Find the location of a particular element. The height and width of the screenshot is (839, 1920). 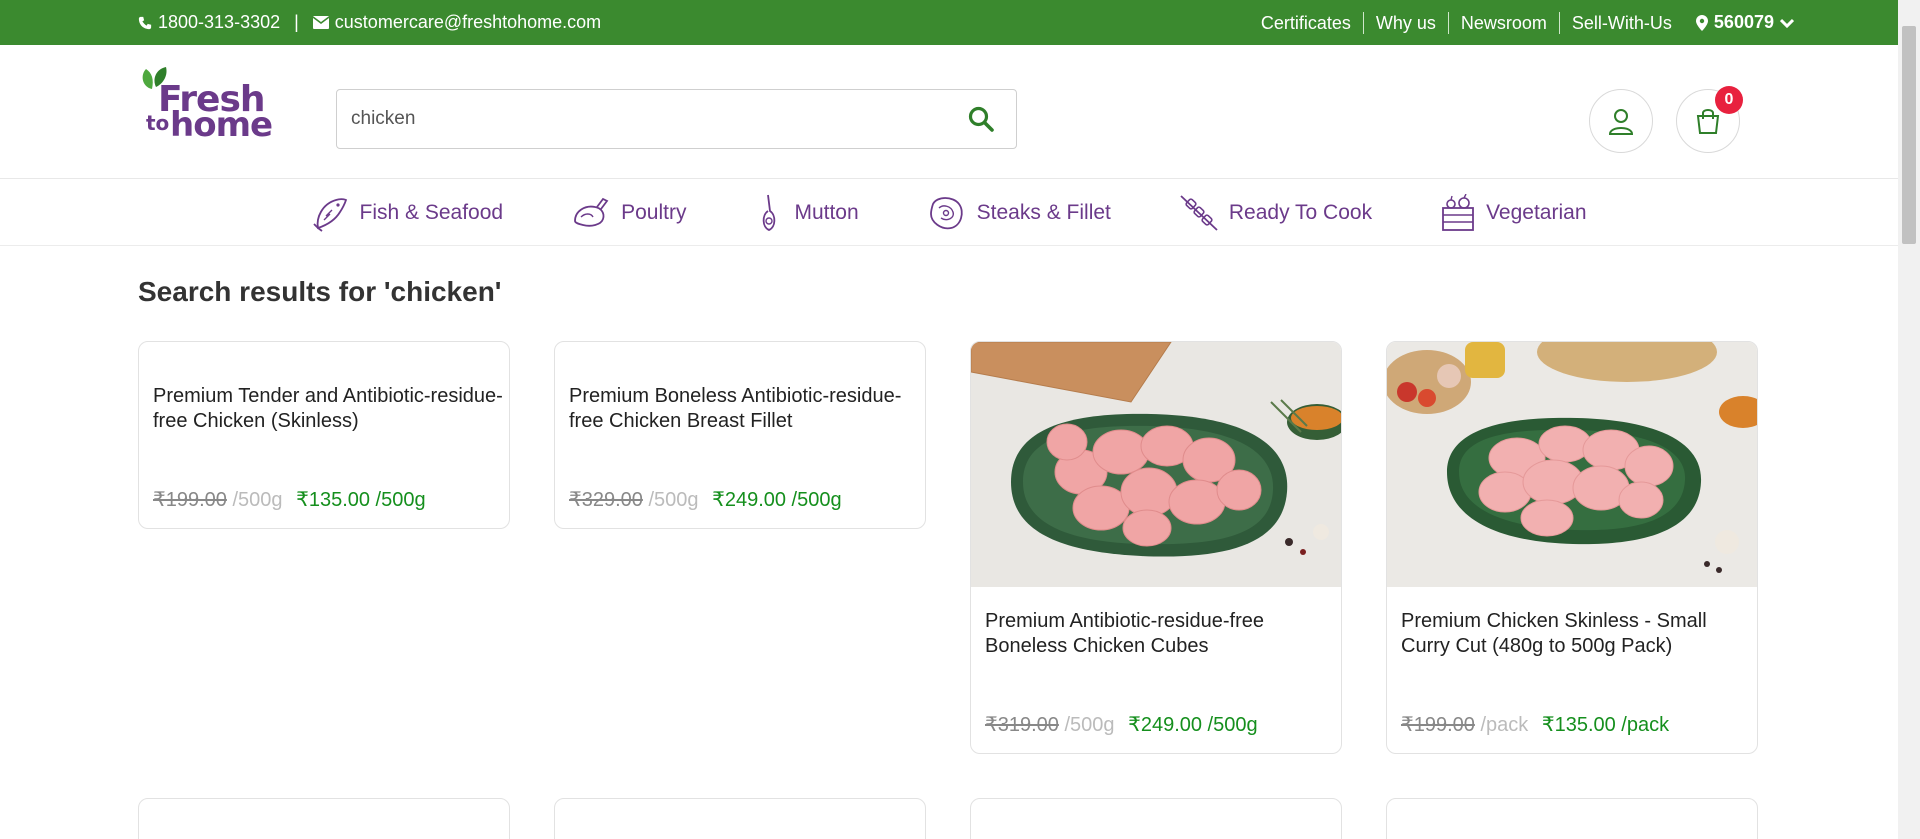

freshtohome-logo: Fresh to home is located at coordinates (205, 110).